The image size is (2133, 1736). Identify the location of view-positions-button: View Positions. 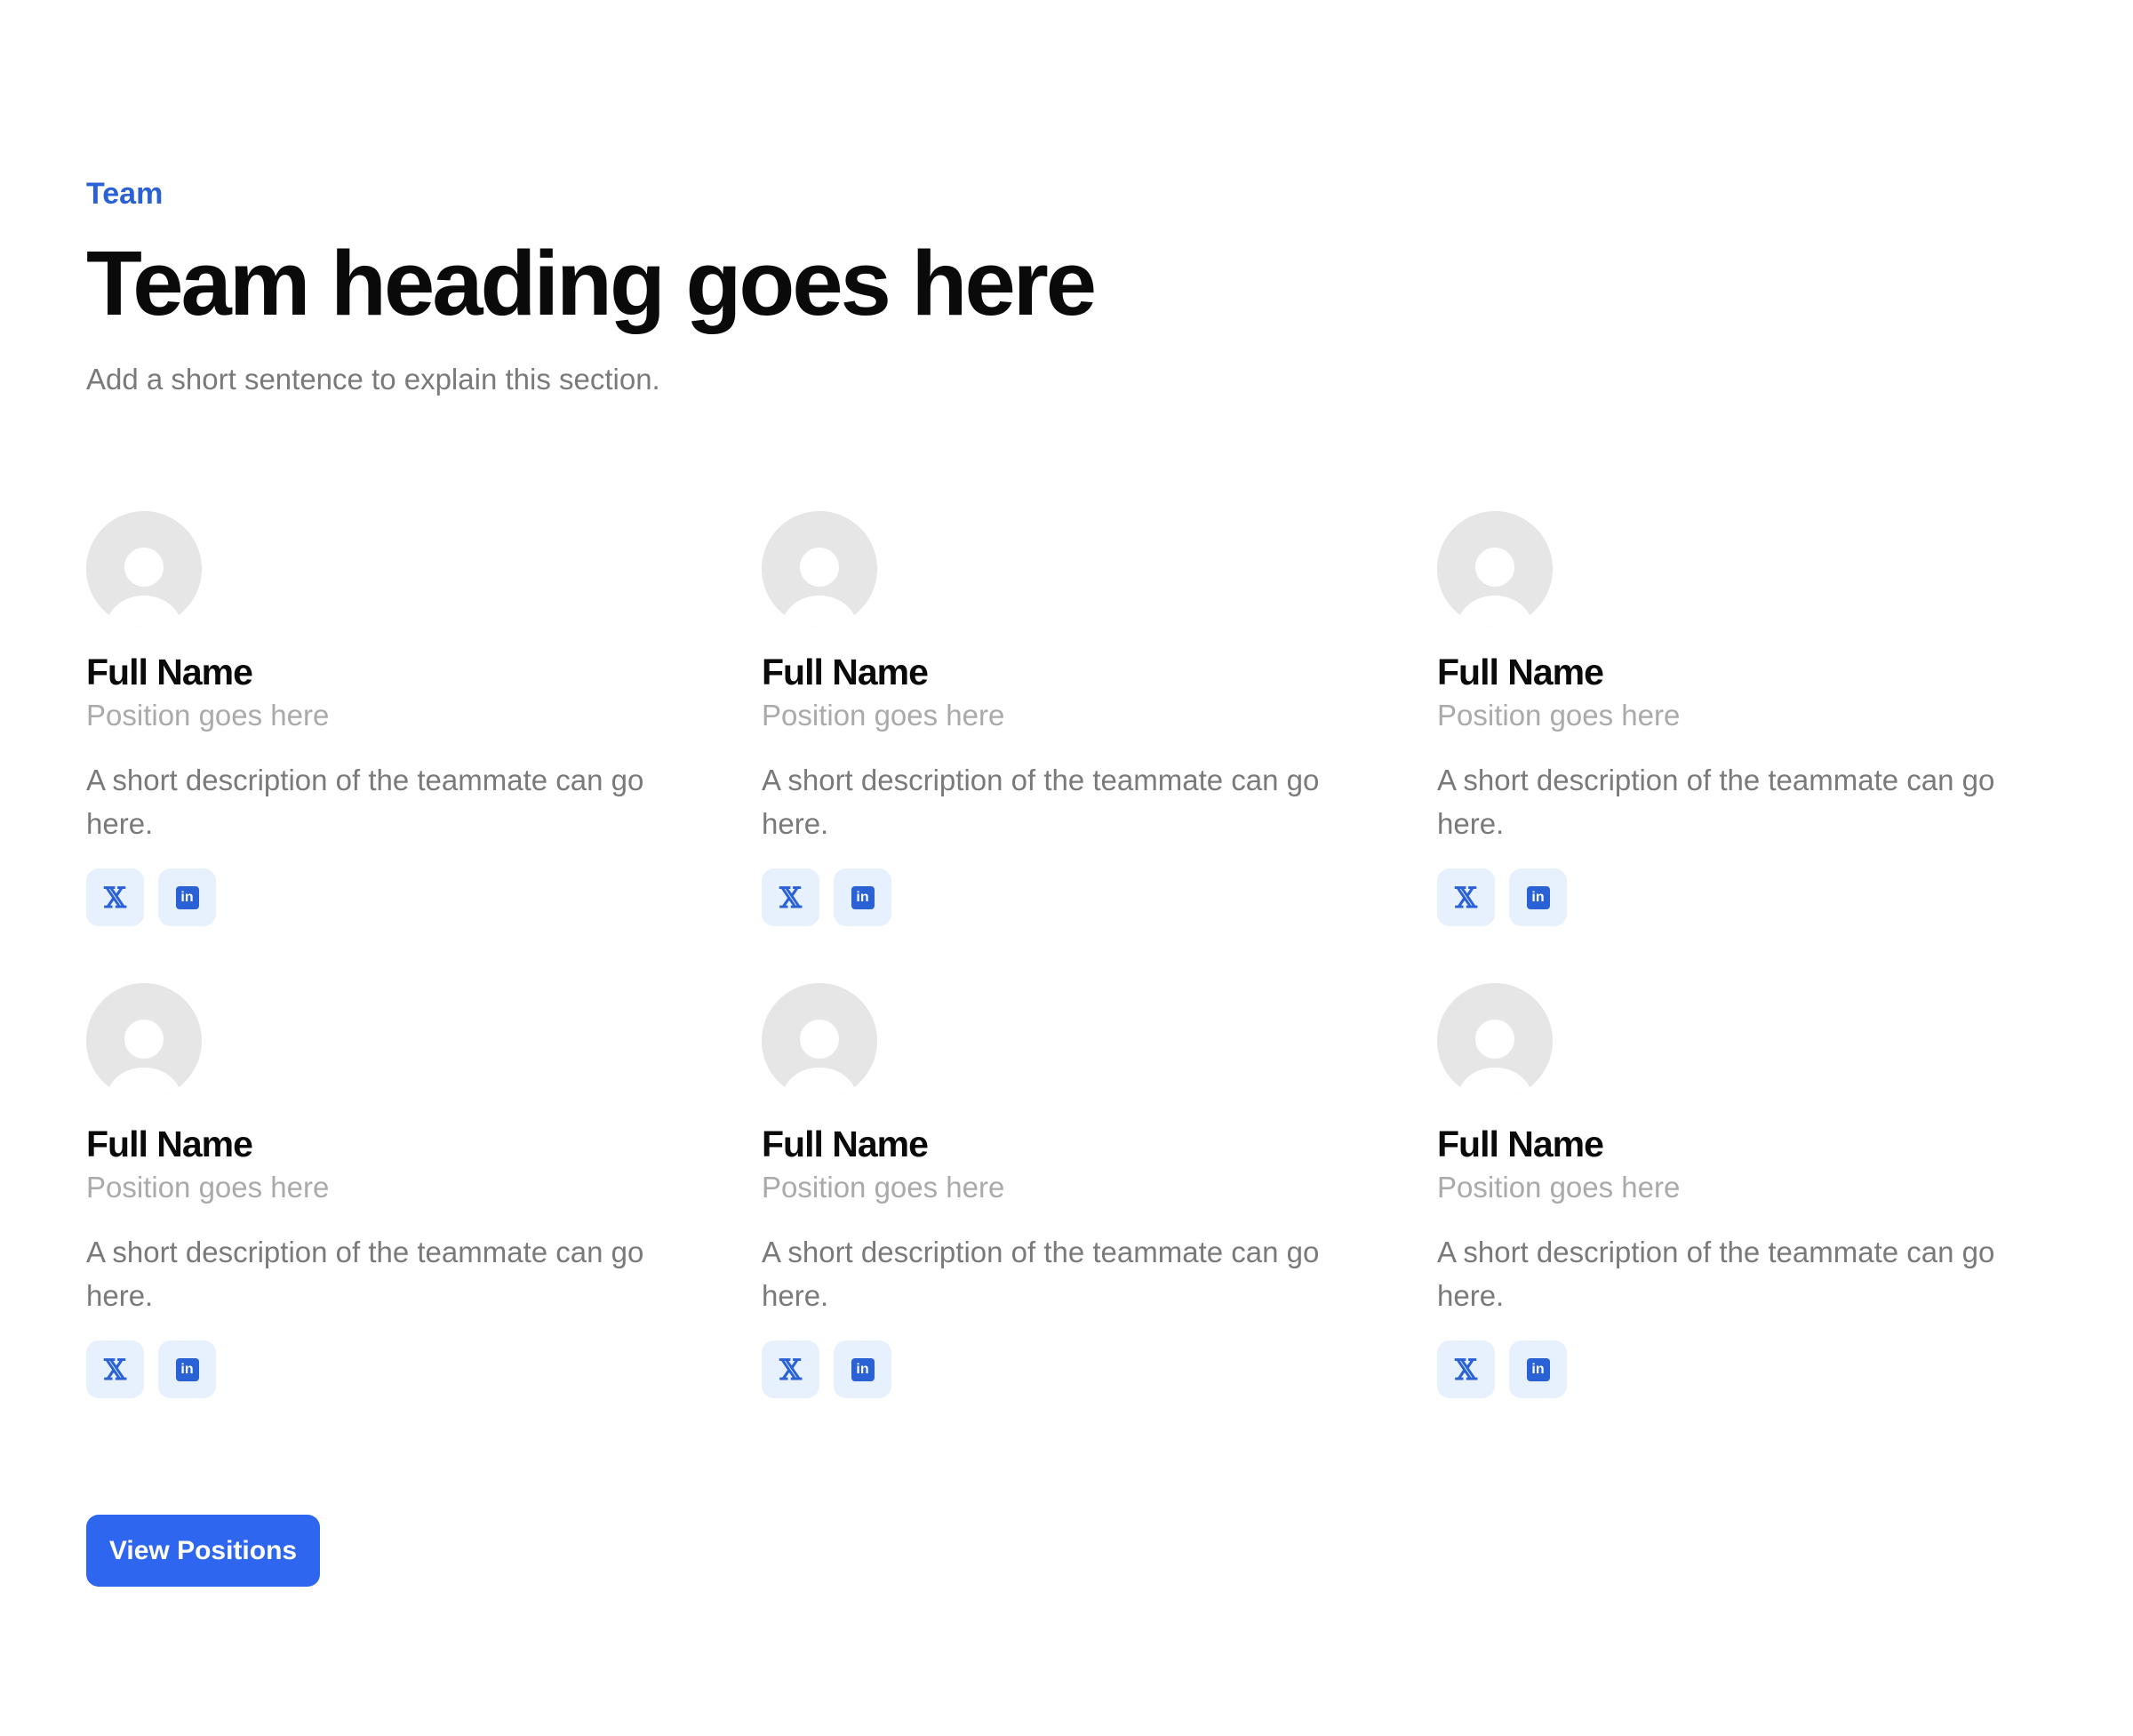
(203, 1551).